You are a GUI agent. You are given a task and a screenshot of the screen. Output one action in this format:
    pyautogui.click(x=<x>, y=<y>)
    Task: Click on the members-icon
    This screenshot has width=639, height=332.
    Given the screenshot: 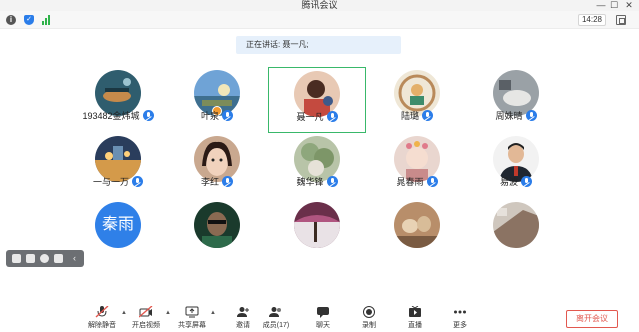 What is the action you would take?
    pyautogui.click(x=275, y=312)
    